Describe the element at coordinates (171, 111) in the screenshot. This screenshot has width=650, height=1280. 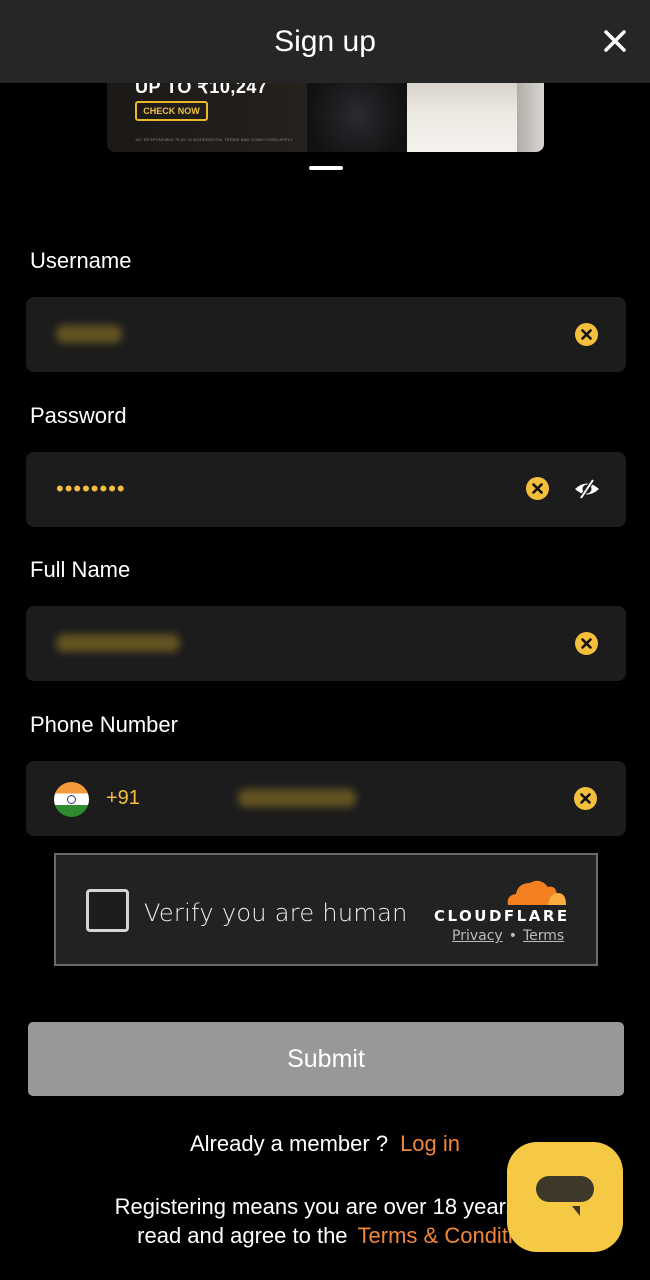
I see `banner-check-now-button: CHECK NOW` at that location.